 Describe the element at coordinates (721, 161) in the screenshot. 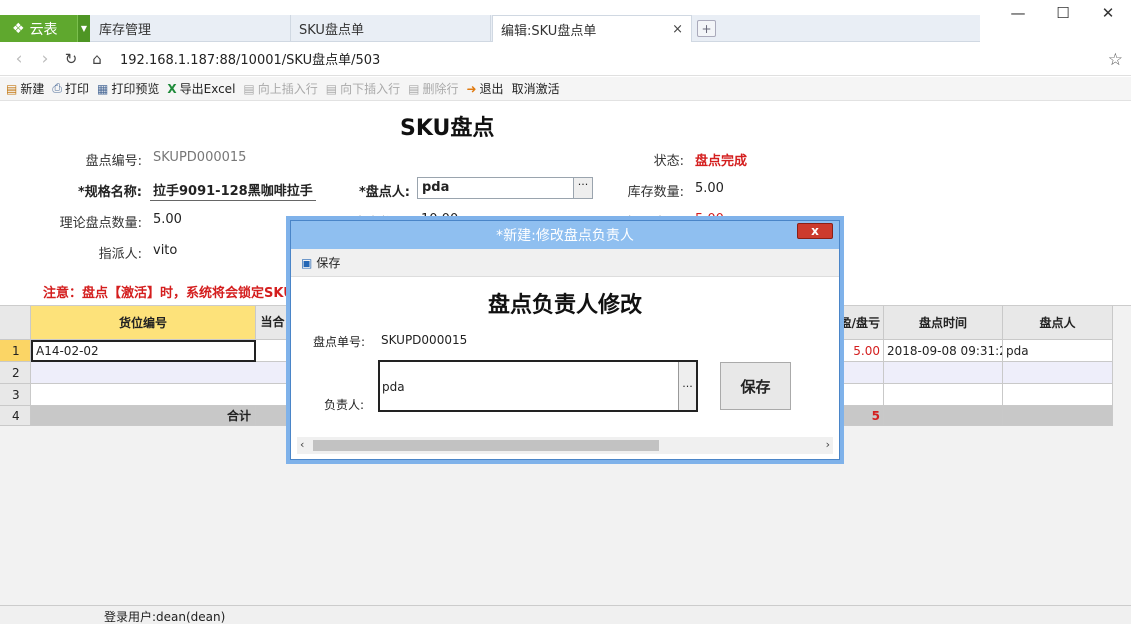

I see `status-value: 盘点完成` at that location.